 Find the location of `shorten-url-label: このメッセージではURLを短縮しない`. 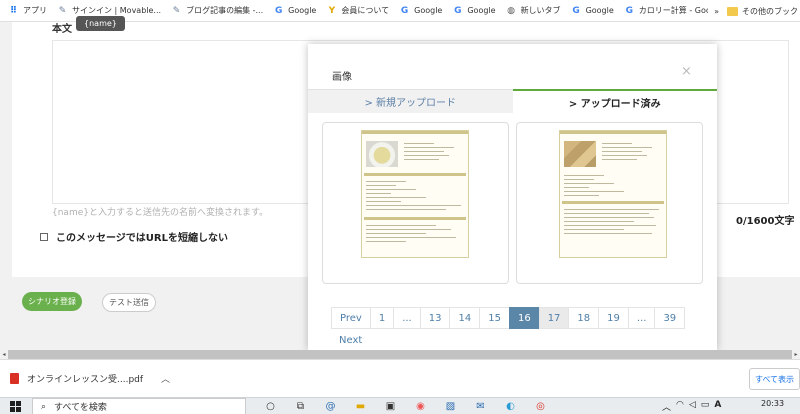

shorten-url-label: このメッセージではURLを短縮しない is located at coordinates (142, 238).